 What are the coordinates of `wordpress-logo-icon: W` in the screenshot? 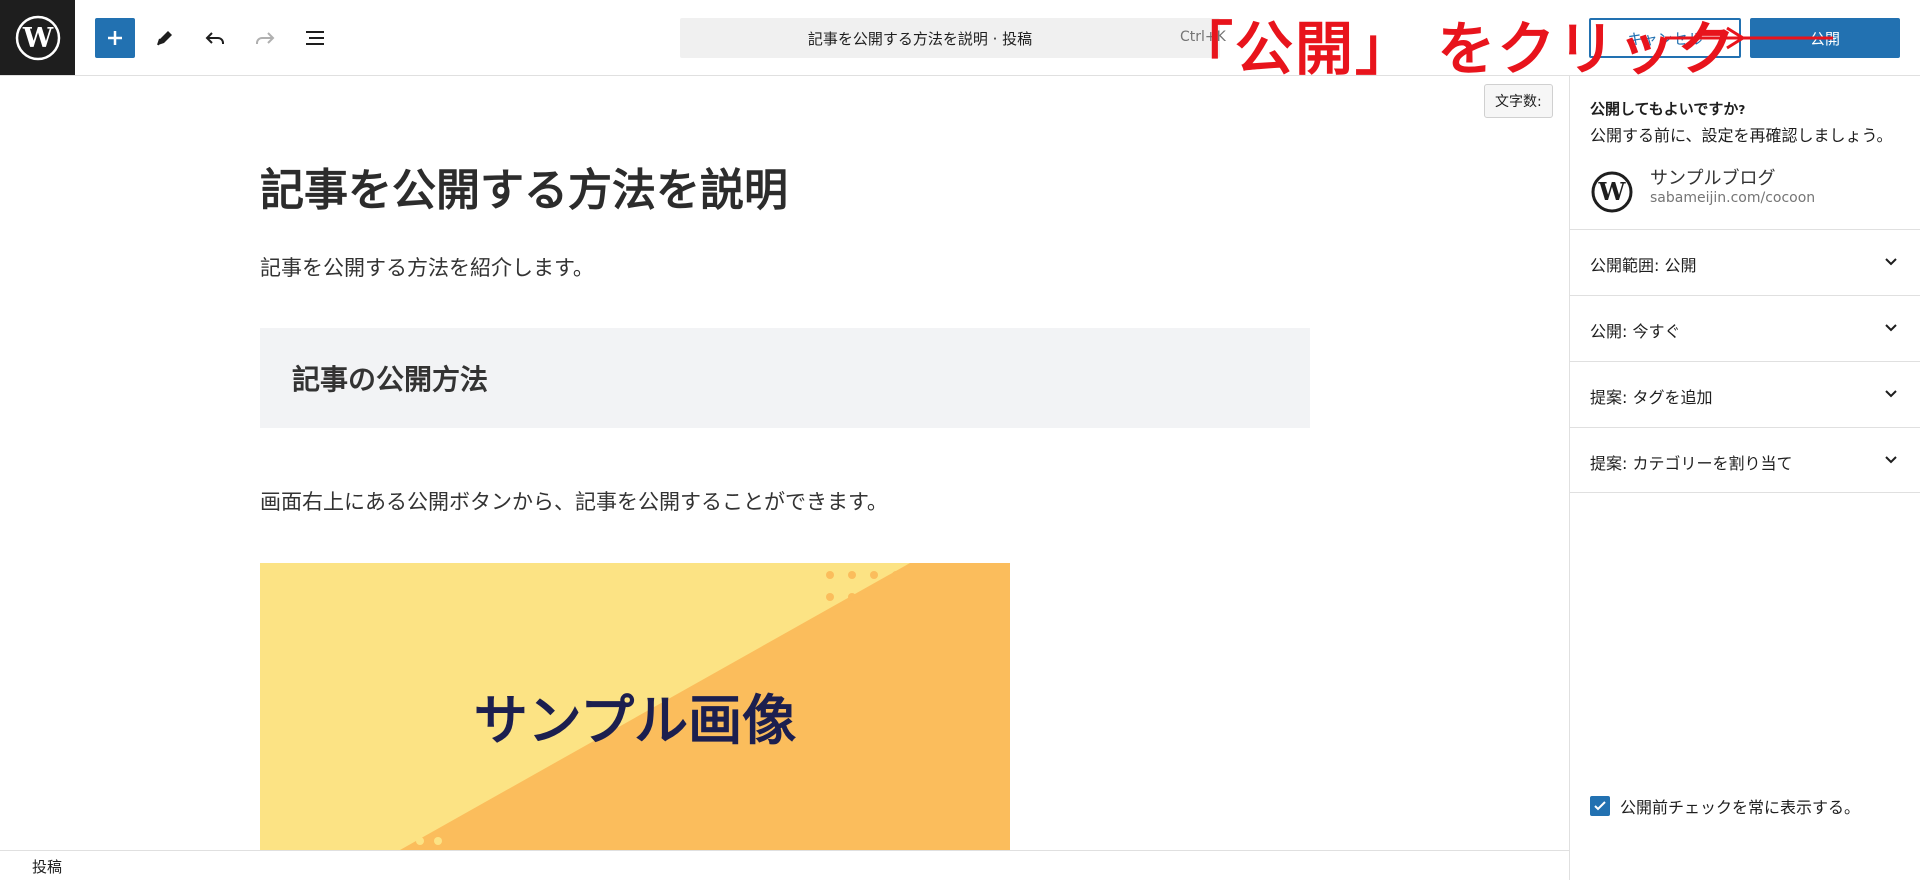 It's located at (37, 37).